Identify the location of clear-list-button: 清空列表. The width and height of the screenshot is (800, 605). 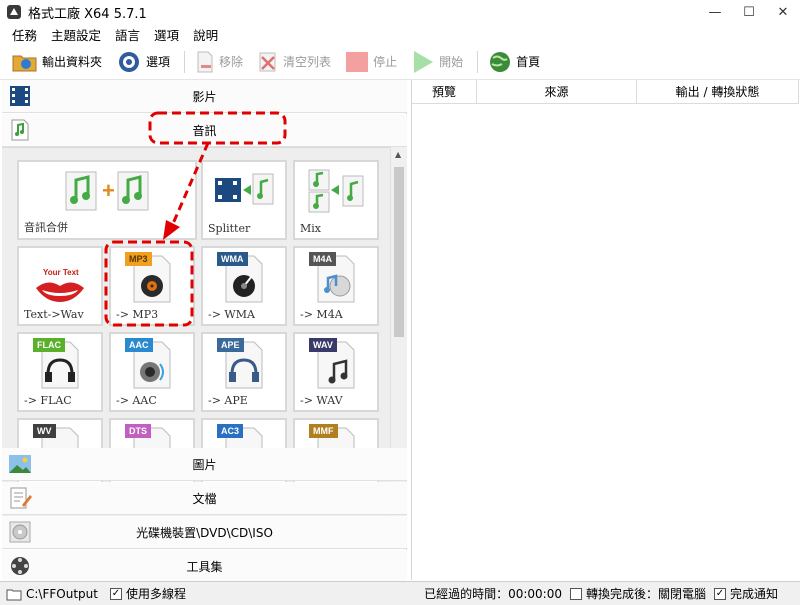
(294, 62).